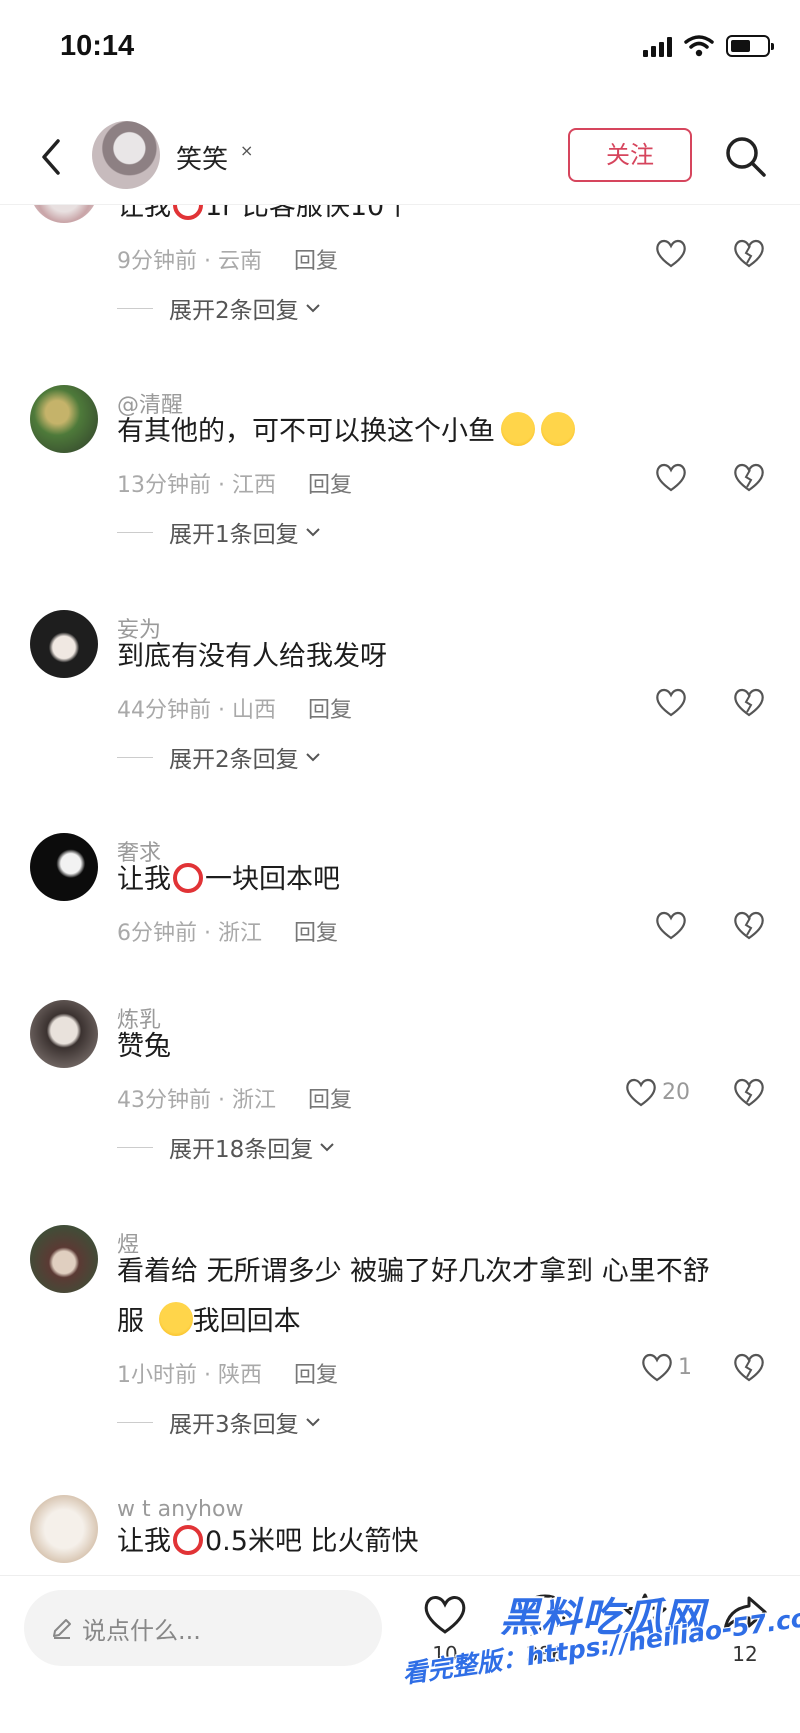  I want to click on crying-emoji-icon, so click(175, 1319).